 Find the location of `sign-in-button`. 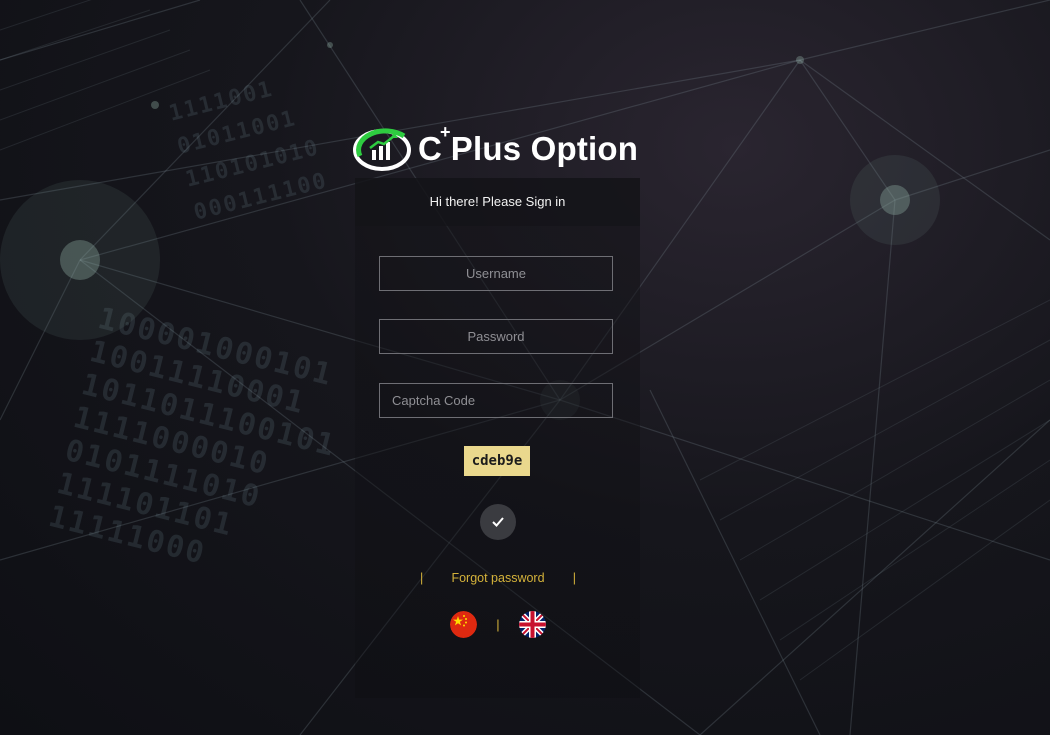

sign-in-button is located at coordinates (498, 522).